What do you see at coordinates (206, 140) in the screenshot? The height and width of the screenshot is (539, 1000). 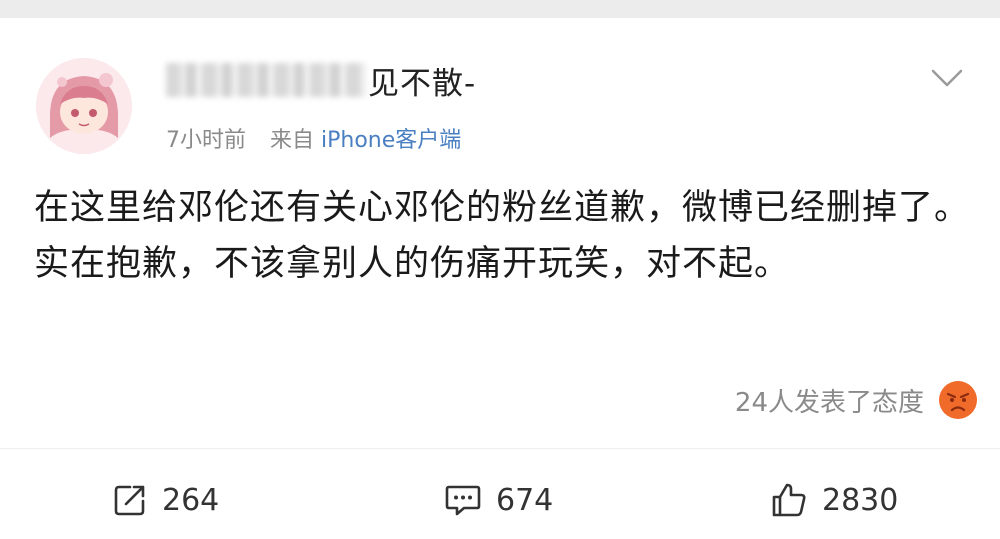 I see `post-timestamp: 7小时前` at bounding box center [206, 140].